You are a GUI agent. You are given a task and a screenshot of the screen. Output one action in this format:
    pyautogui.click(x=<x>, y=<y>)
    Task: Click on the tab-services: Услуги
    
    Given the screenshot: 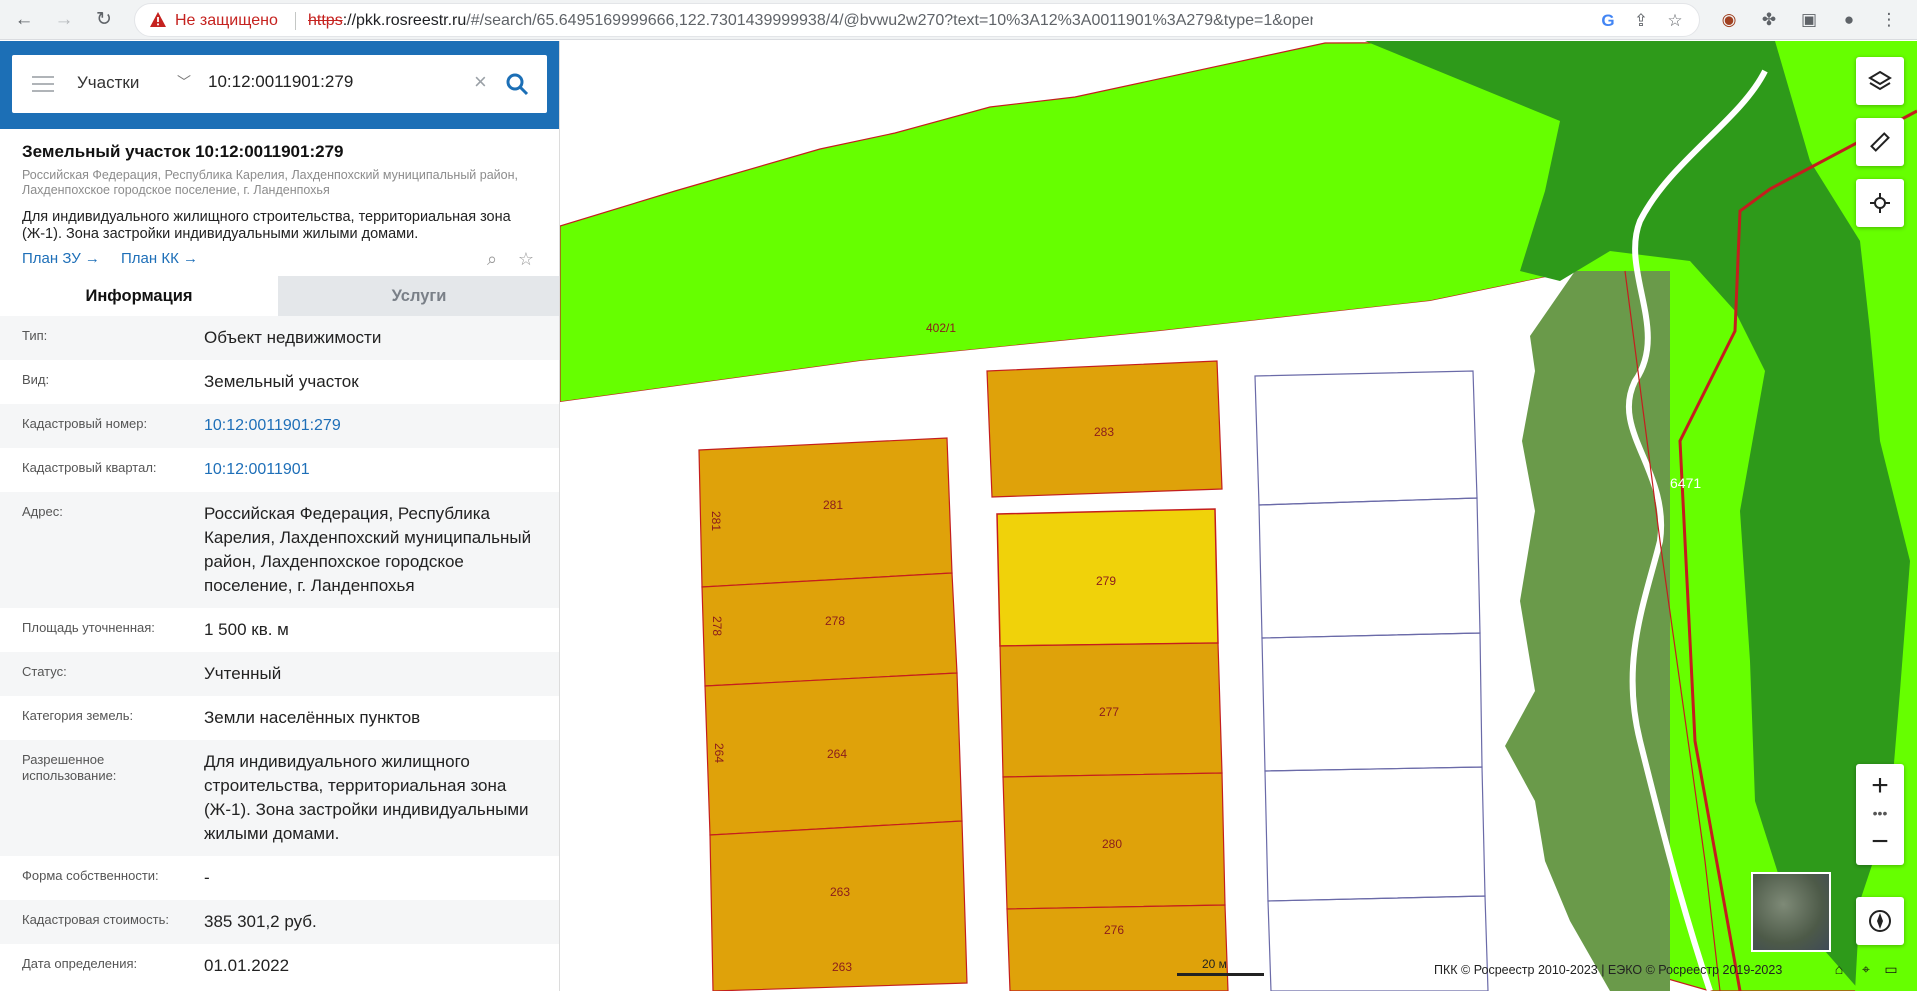 What is the action you would take?
    pyautogui.click(x=418, y=296)
    